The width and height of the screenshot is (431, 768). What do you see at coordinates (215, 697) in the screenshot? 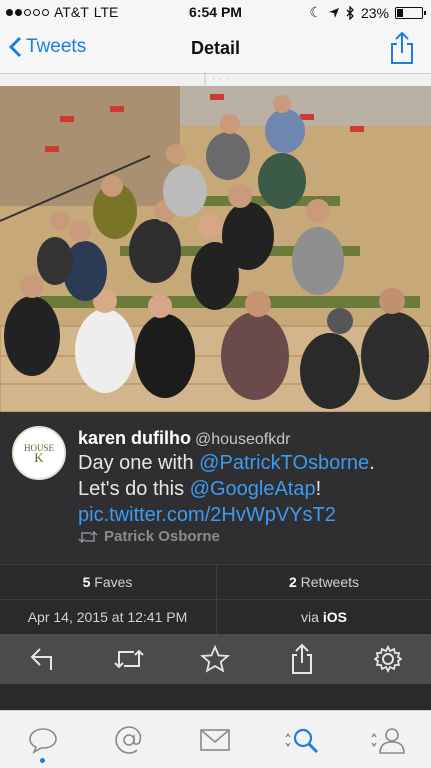
I see `spacer` at bounding box center [215, 697].